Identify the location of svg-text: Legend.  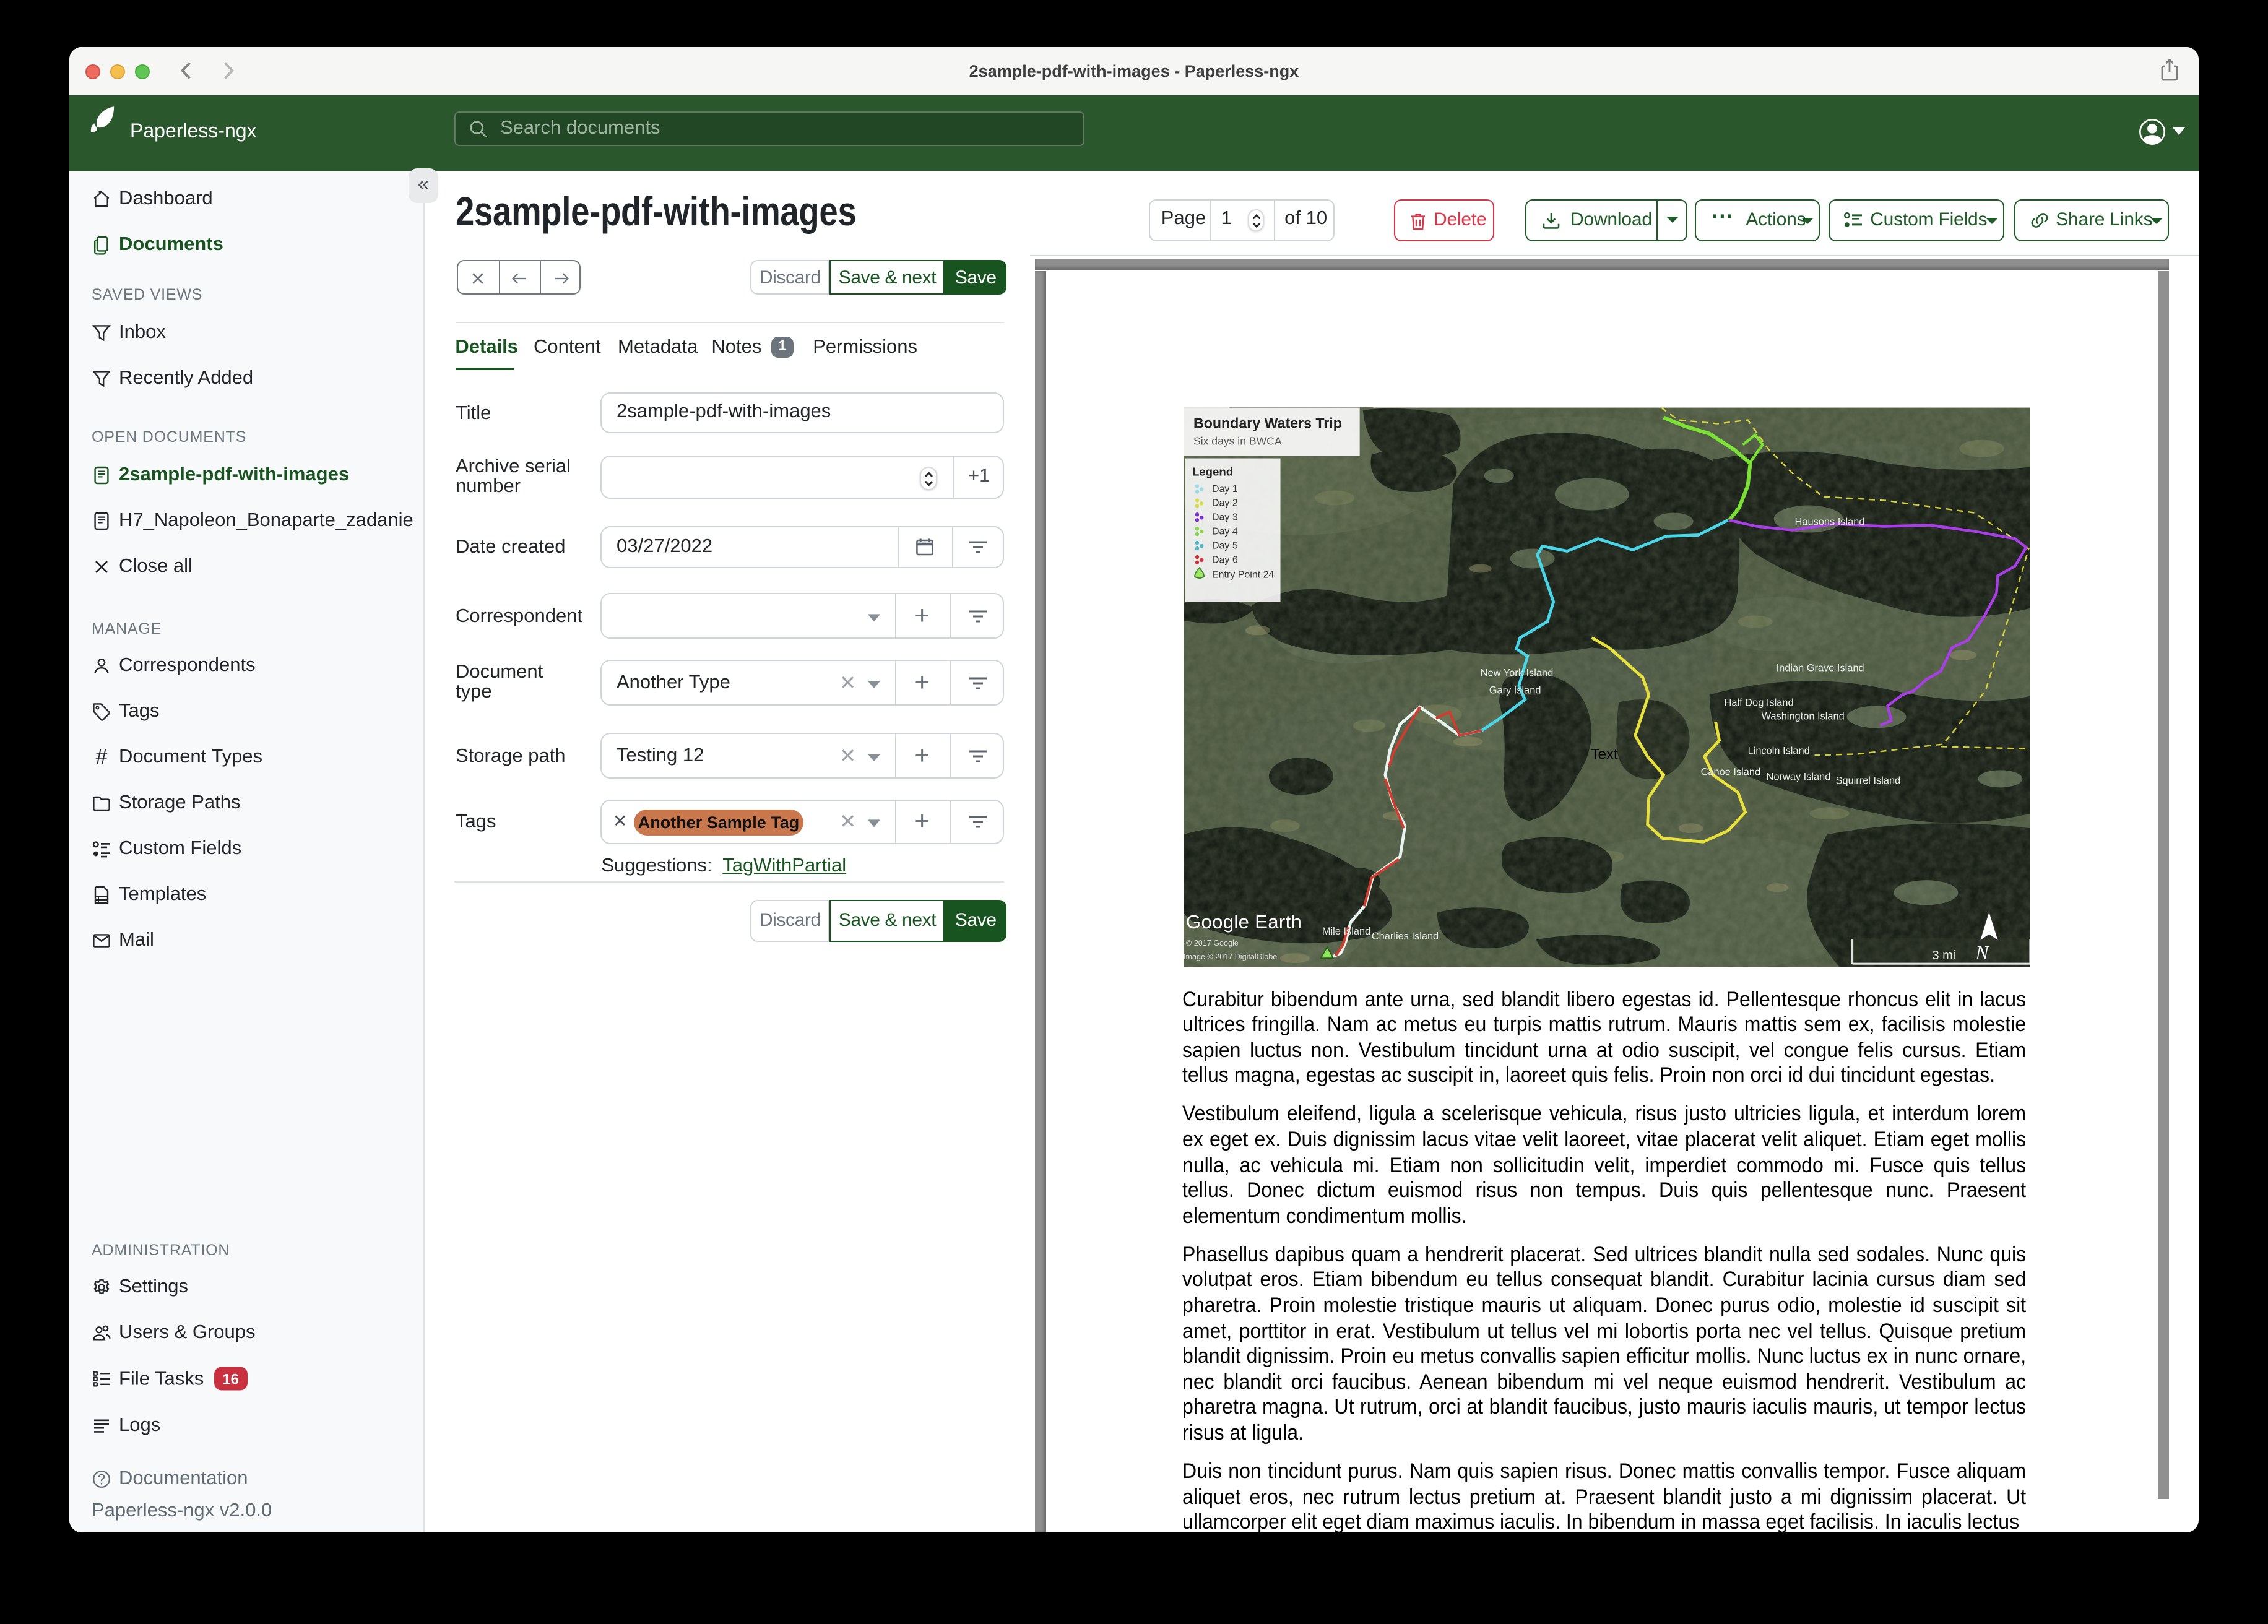
(1212, 471).